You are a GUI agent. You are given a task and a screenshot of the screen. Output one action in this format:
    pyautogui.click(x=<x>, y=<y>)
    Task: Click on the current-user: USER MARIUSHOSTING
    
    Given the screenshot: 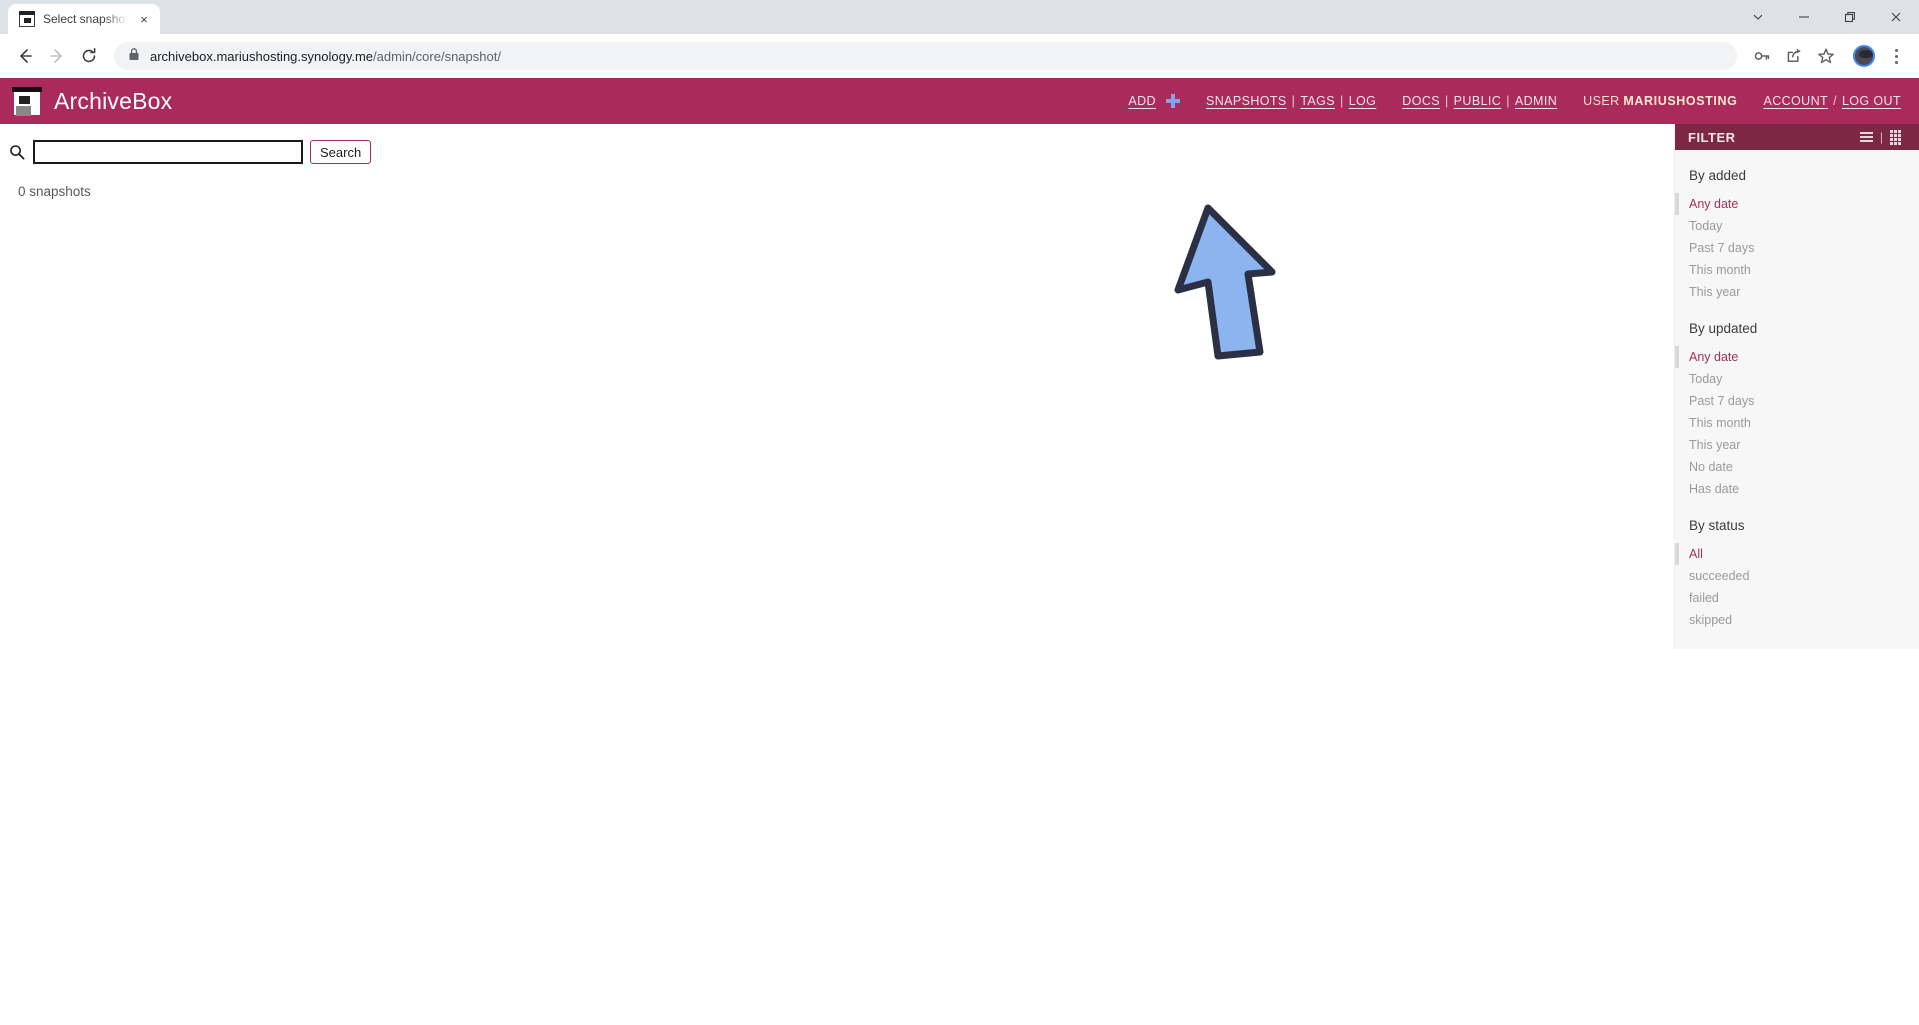 What is the action you would take?
    pyautogui.click(x=1660, y=101)
    